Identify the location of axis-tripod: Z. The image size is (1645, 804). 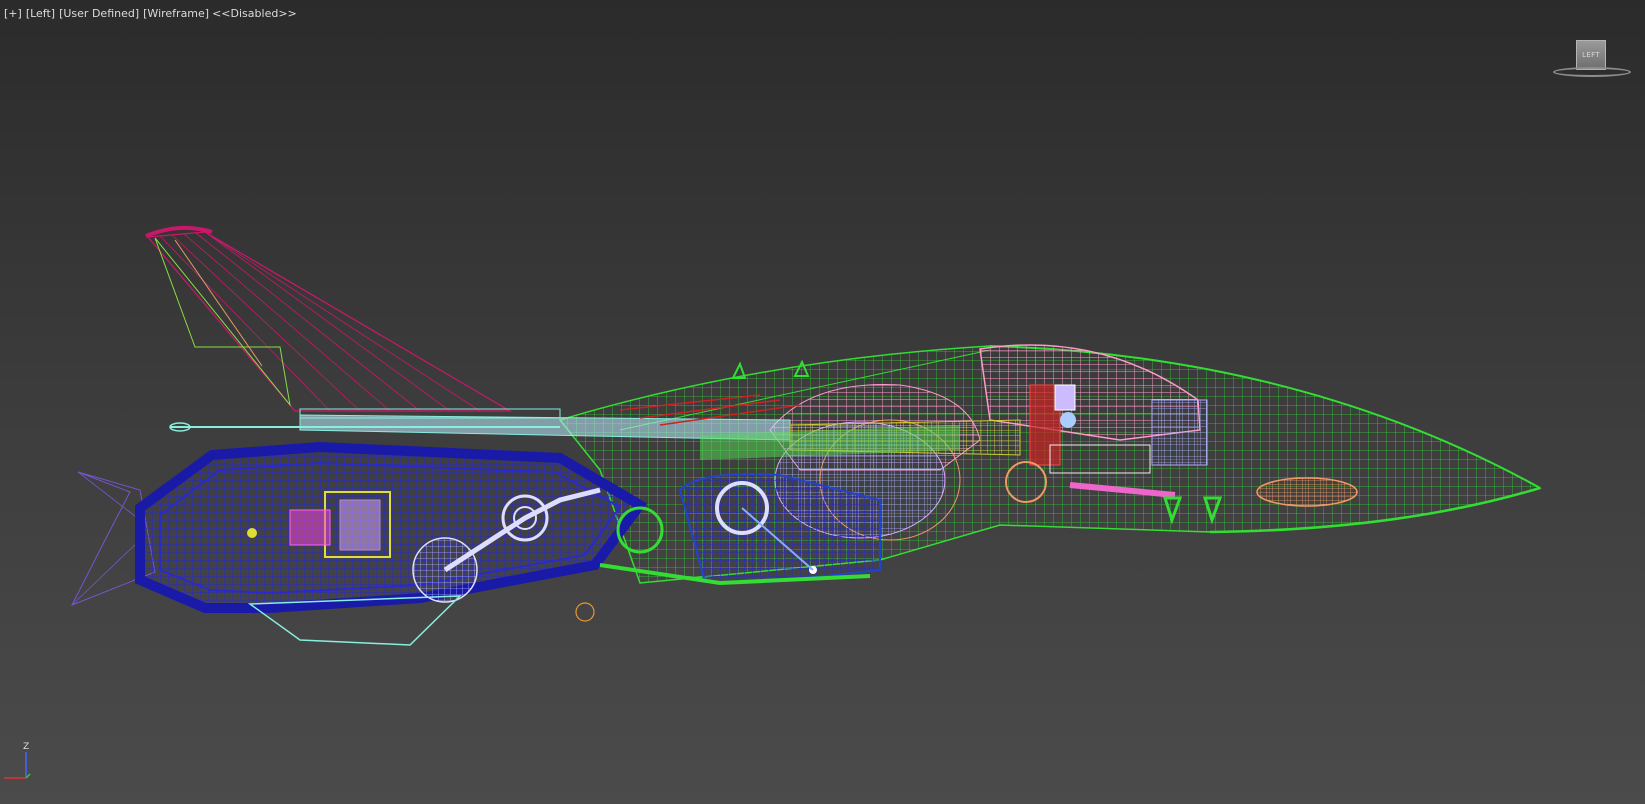
(20, 762).